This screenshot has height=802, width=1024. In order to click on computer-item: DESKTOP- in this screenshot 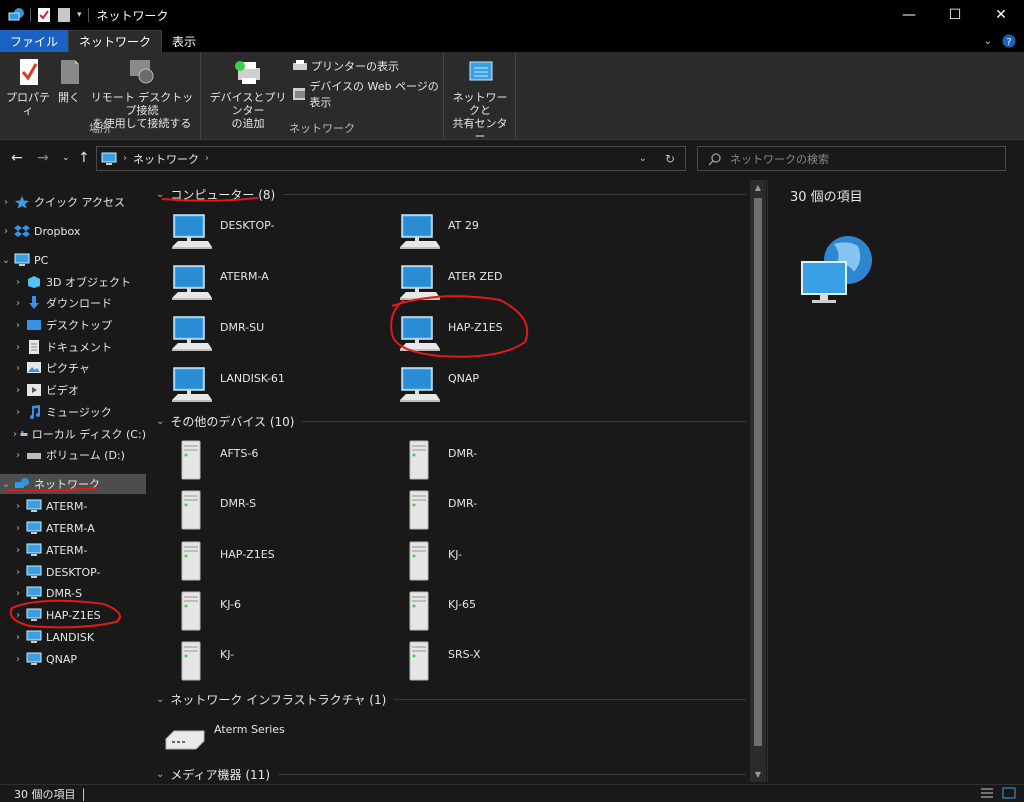, I will do `click(278, 232)`.